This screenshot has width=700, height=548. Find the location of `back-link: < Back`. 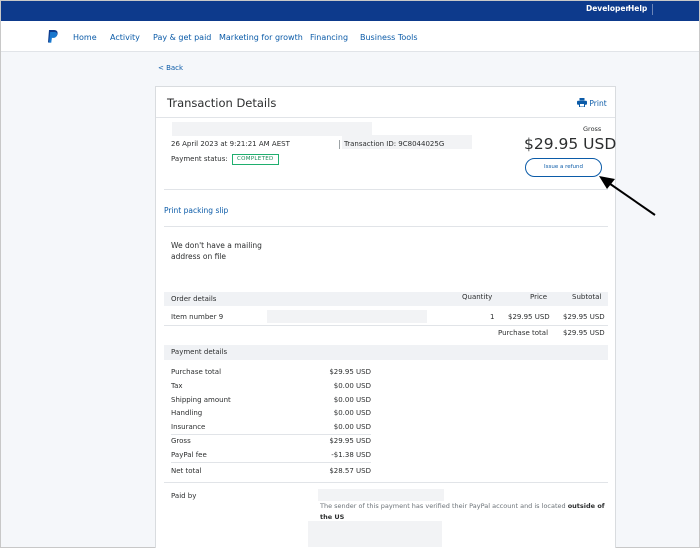

back-link: < Back is located at coordinates (170, 68).